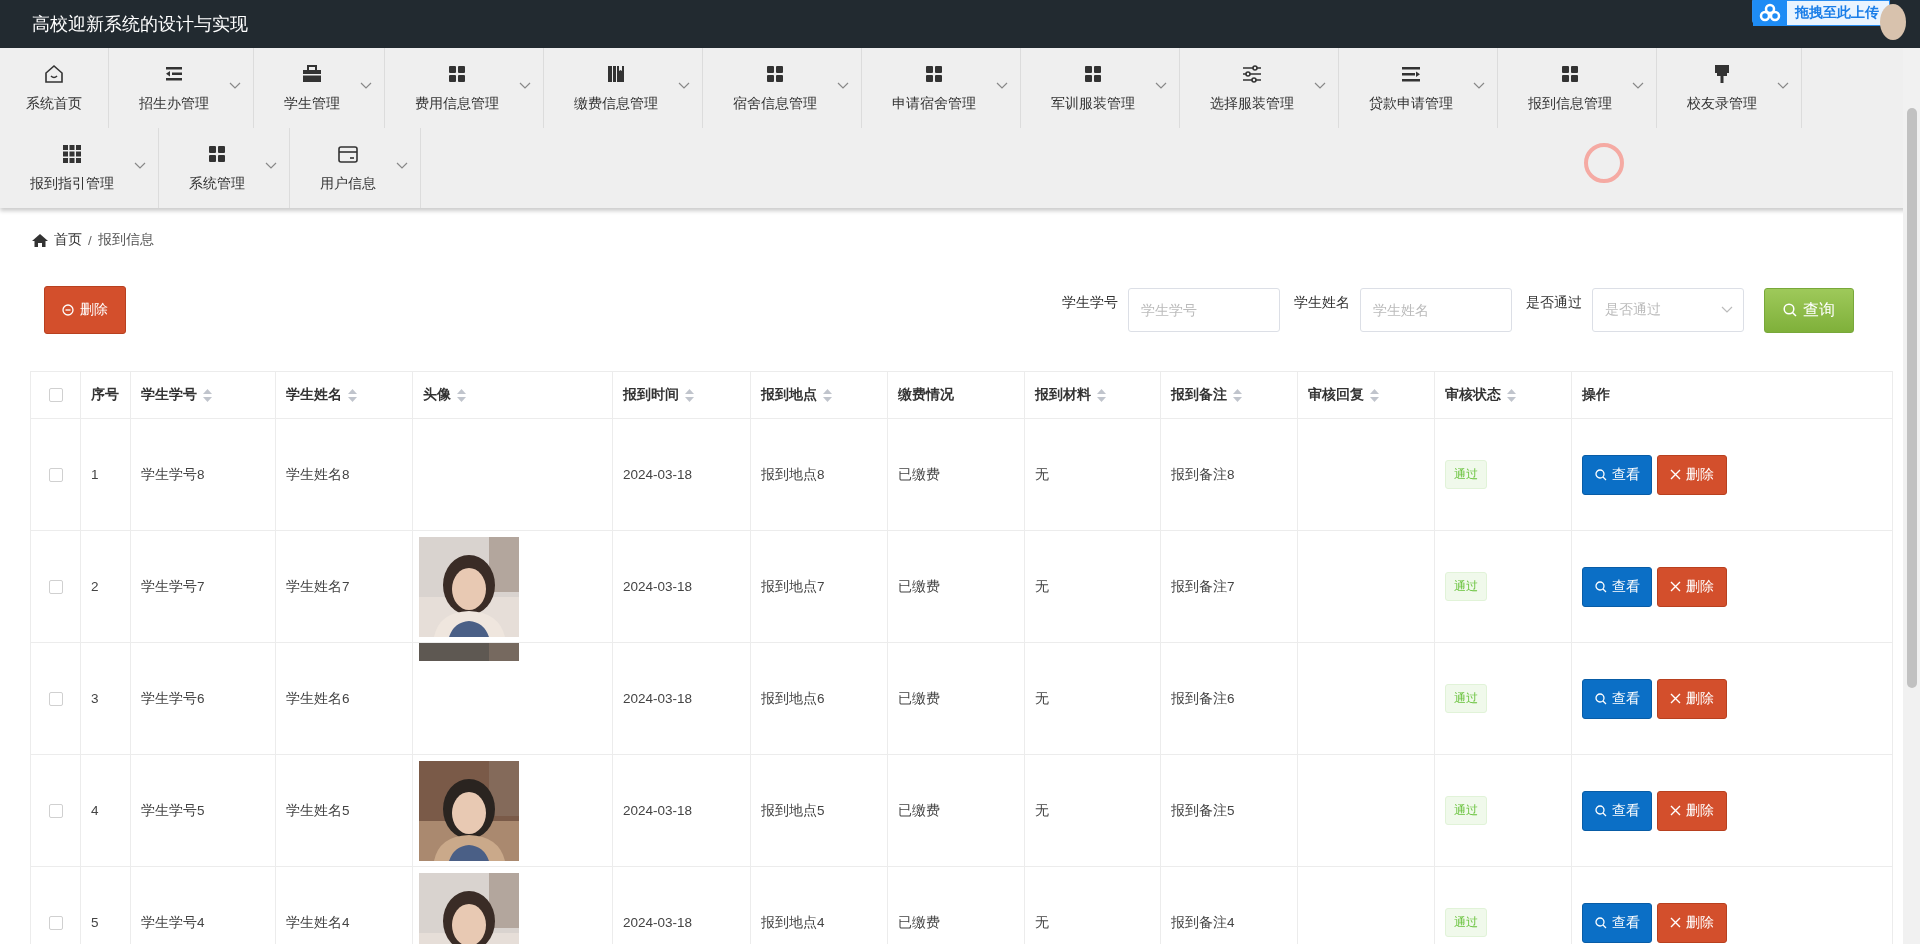  What do you see at coordinates (956, 395) in the screenshot?
I see `column-header: 缴费情况` at bounding box center [956, 395].